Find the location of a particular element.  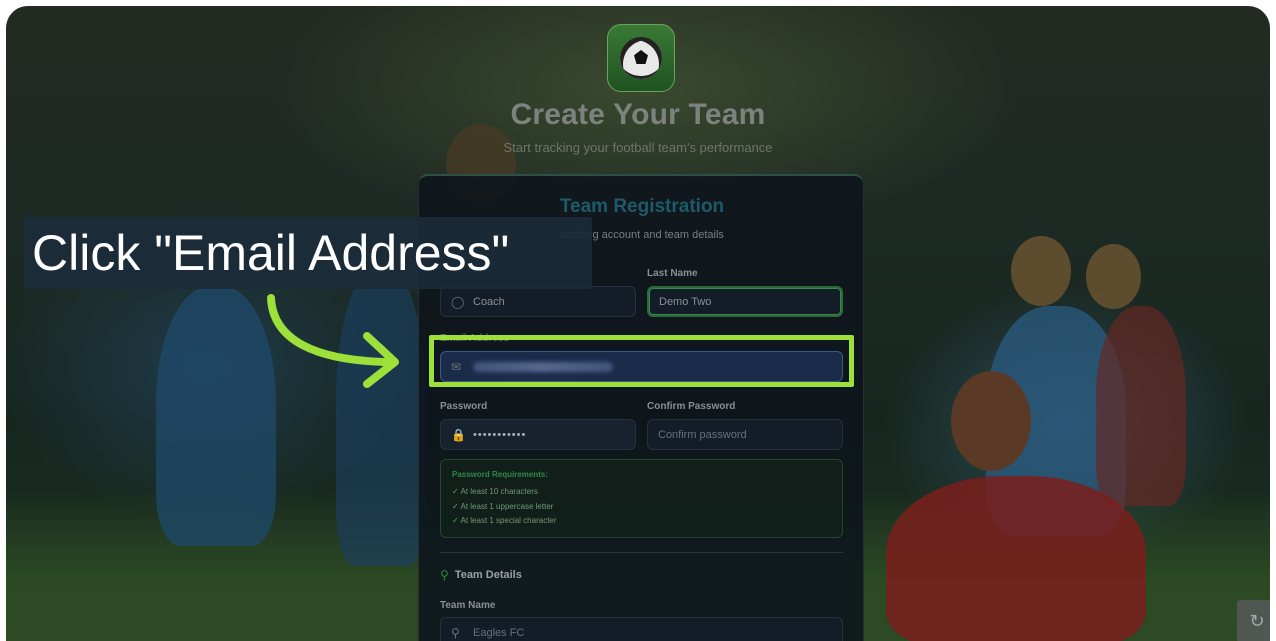

page-title: Create Your Team is located at coordinates (638, 114).